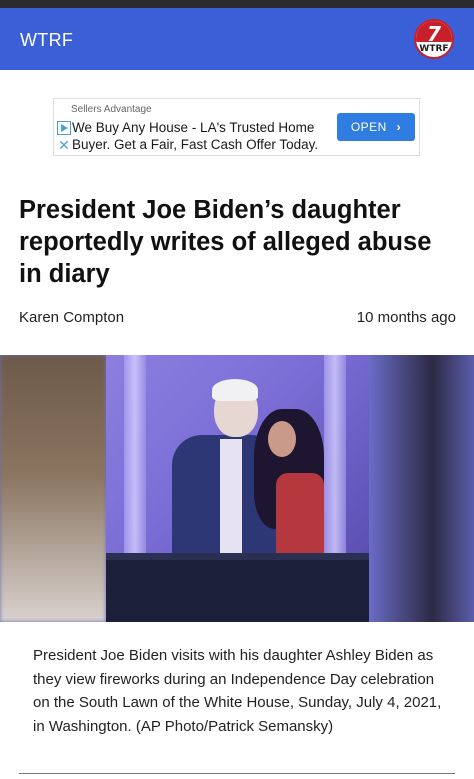 Image resolution: width=474 pixels, height=779 pixels. Describe the element at coordinates (46, 40) in the screenshot. I see `site-title: WTRF` at that location.